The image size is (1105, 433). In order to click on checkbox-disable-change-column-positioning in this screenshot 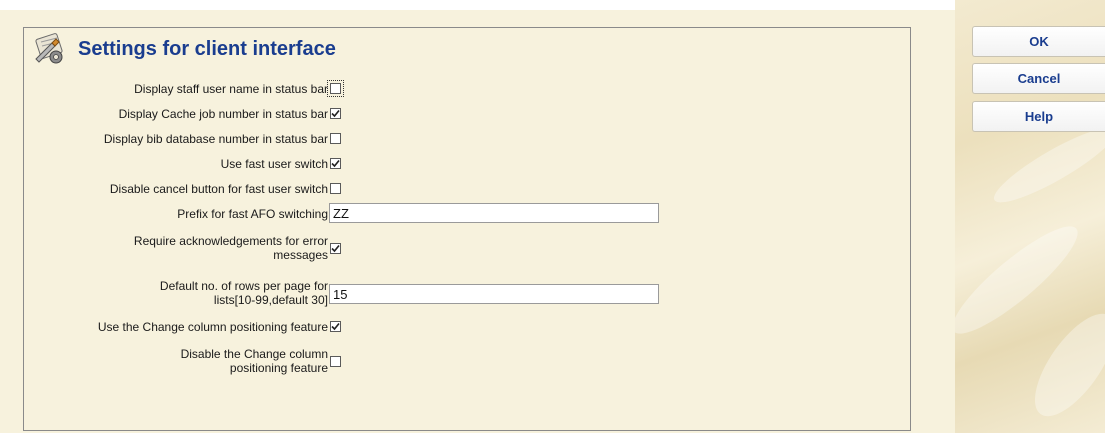, I will do `click(335, 361)`.